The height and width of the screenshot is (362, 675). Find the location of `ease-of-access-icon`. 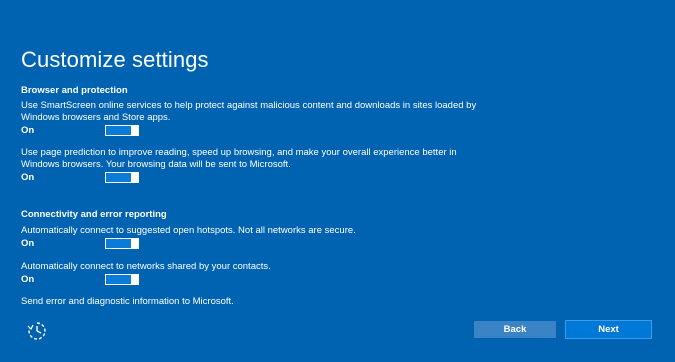

ease-of-access-icon is located at coordinates (37, 331).